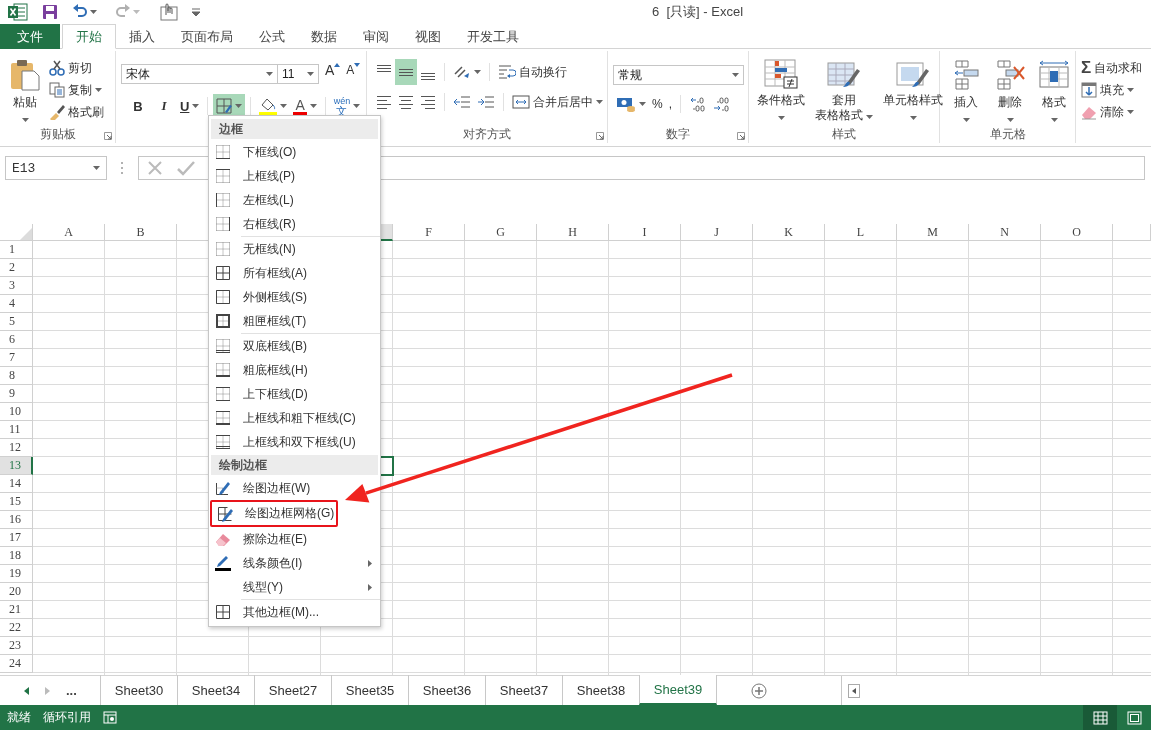 Image resolution: width=1151 pixels, height=731 pixels. I want to click on fill-button: 填充, so click(1112, 90).